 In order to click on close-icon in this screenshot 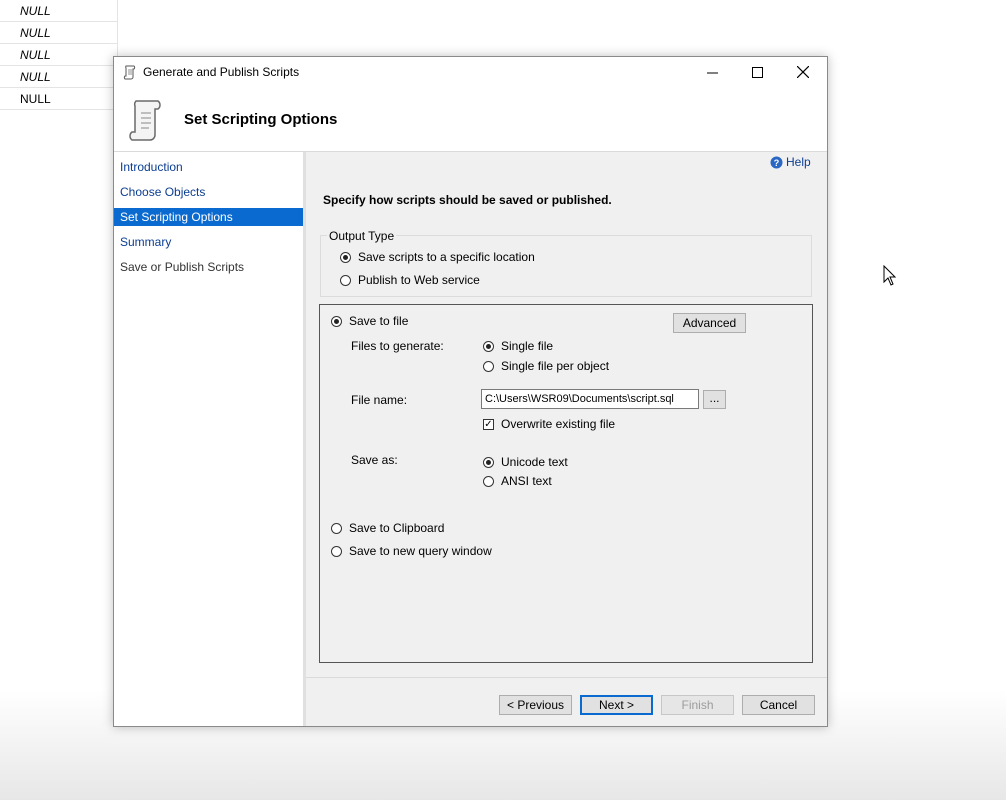, I will do `click(802, 72)`.